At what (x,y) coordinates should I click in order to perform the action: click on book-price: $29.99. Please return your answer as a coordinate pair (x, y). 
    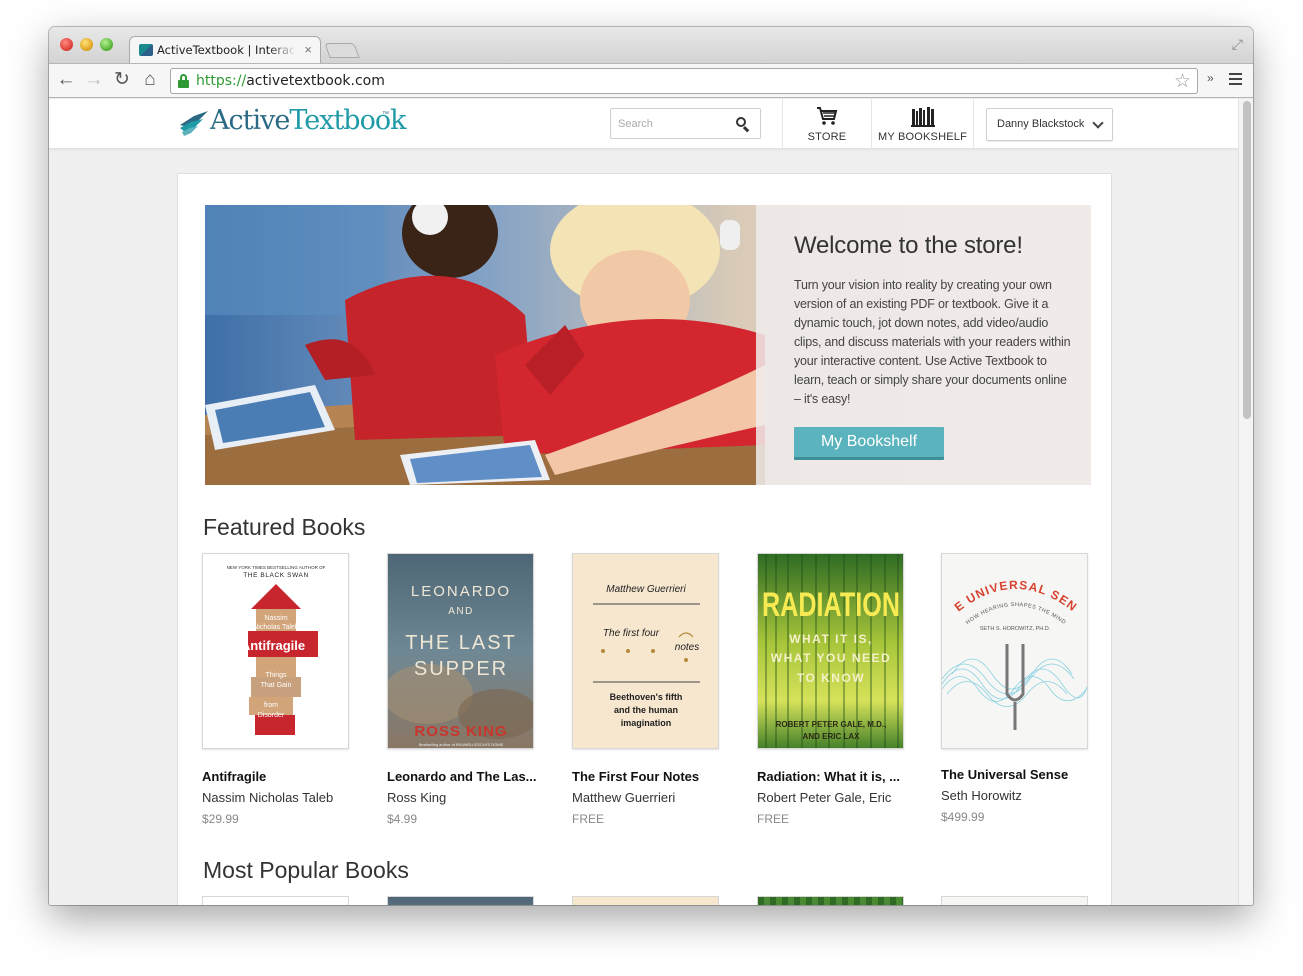
    Looking at the image, I should click on (220, 819).